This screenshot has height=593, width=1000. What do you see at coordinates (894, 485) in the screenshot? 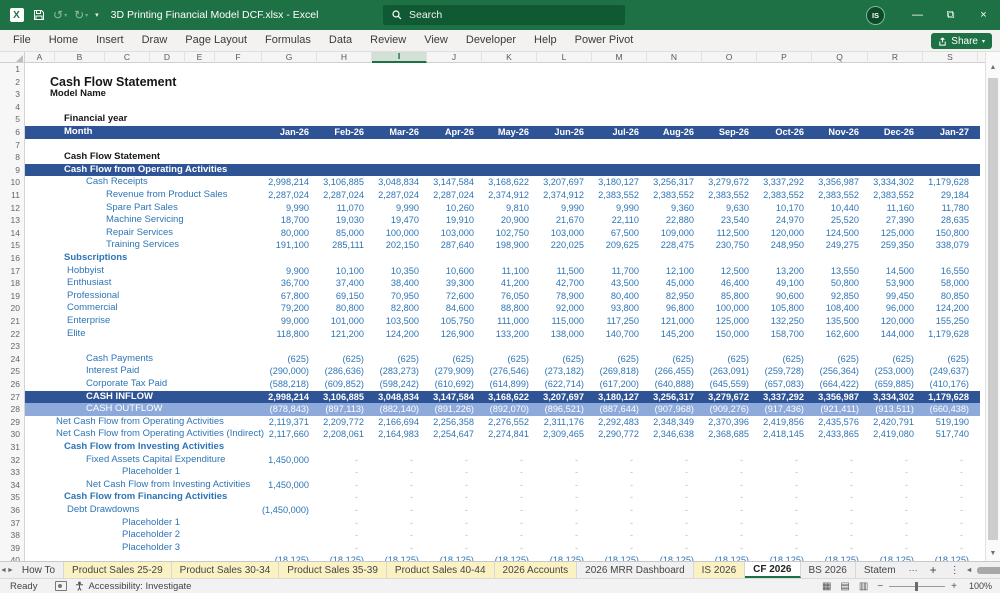
I see `cell-r34-c12: -` at bounding box center [894, 485].